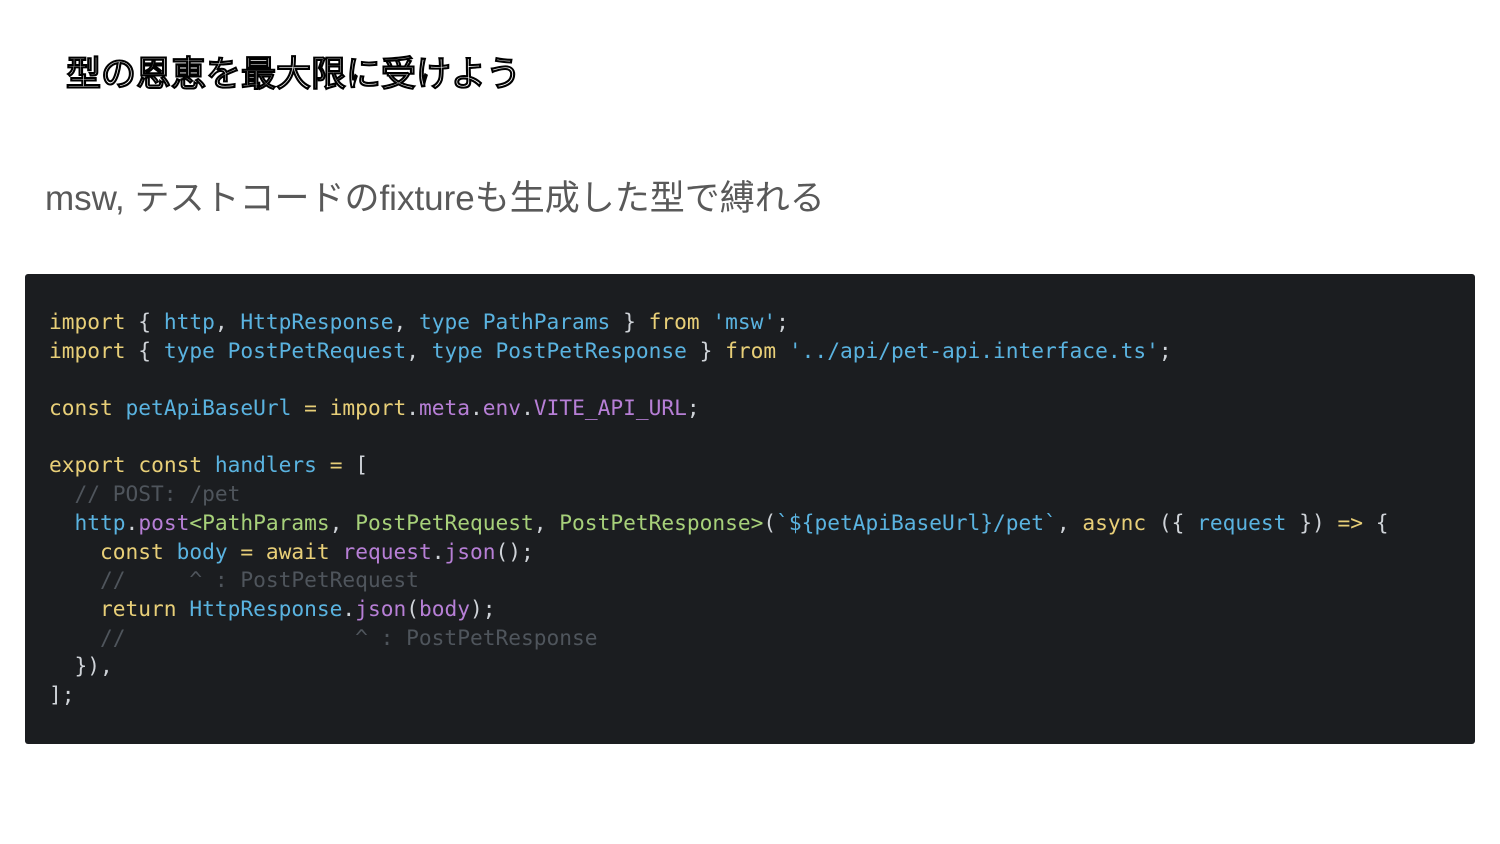  Describe the element at coordinates (387, 551) in the screenshot. I see `code-token: request` at that location.